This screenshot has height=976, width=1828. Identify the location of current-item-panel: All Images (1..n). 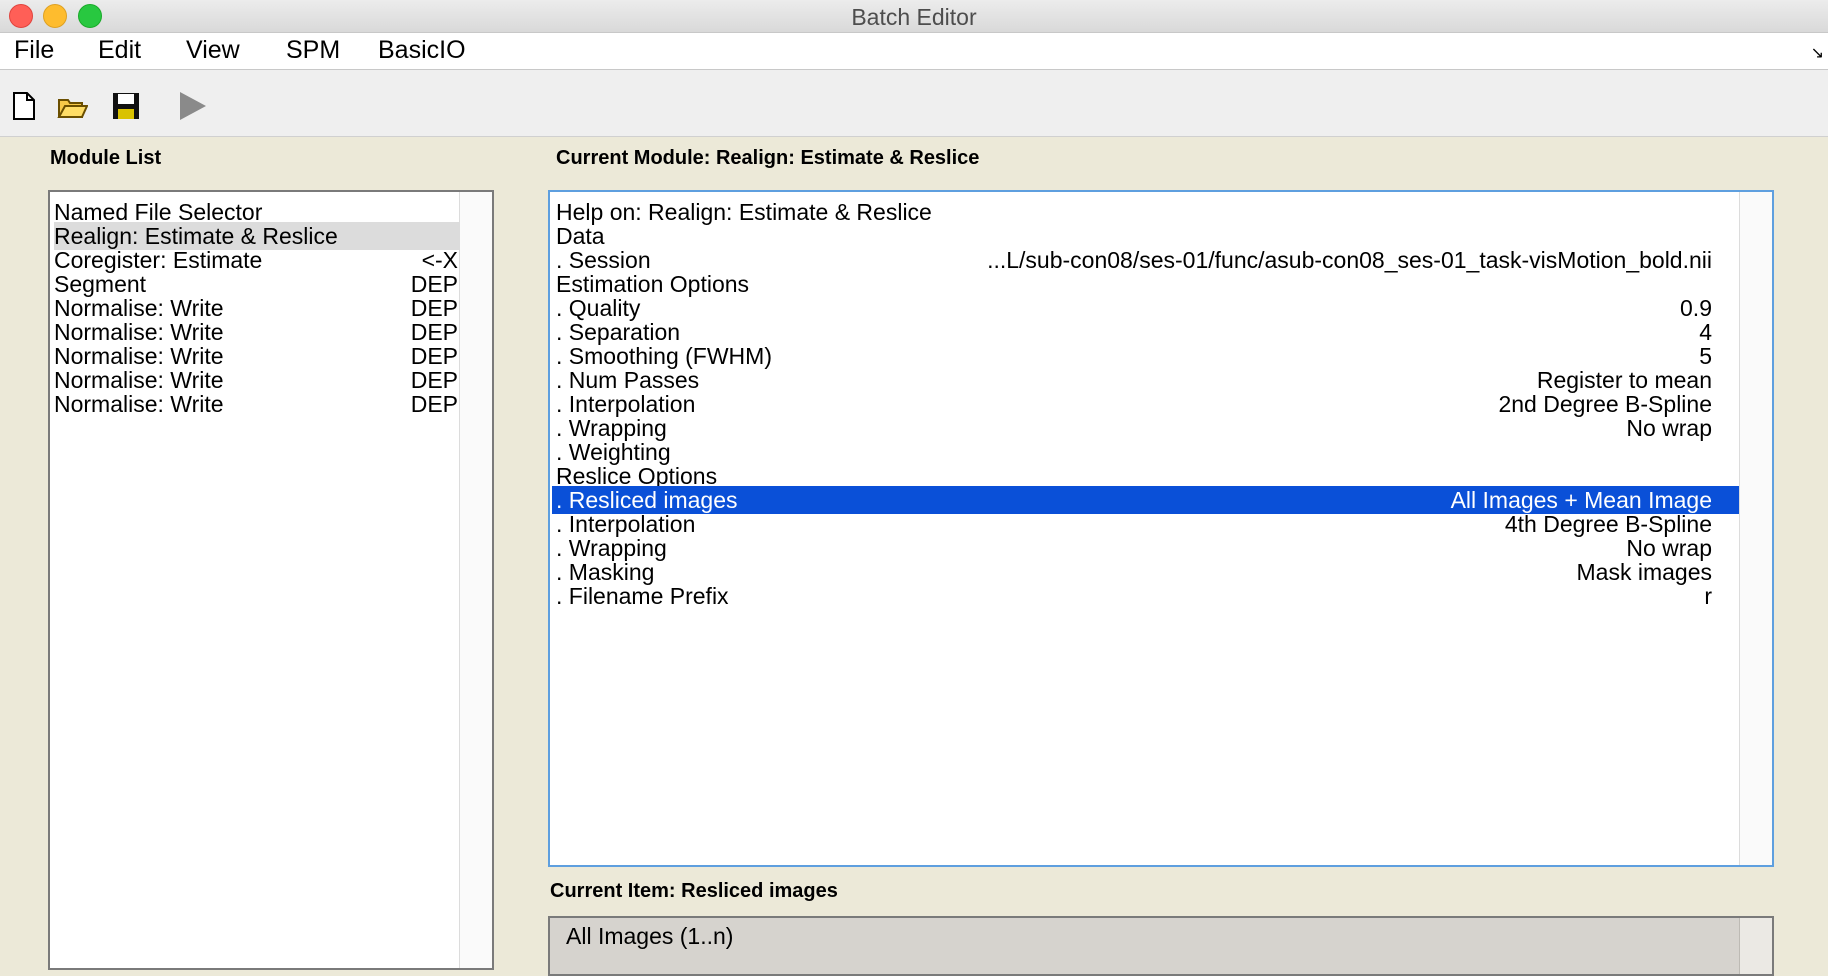
(1161, 946).